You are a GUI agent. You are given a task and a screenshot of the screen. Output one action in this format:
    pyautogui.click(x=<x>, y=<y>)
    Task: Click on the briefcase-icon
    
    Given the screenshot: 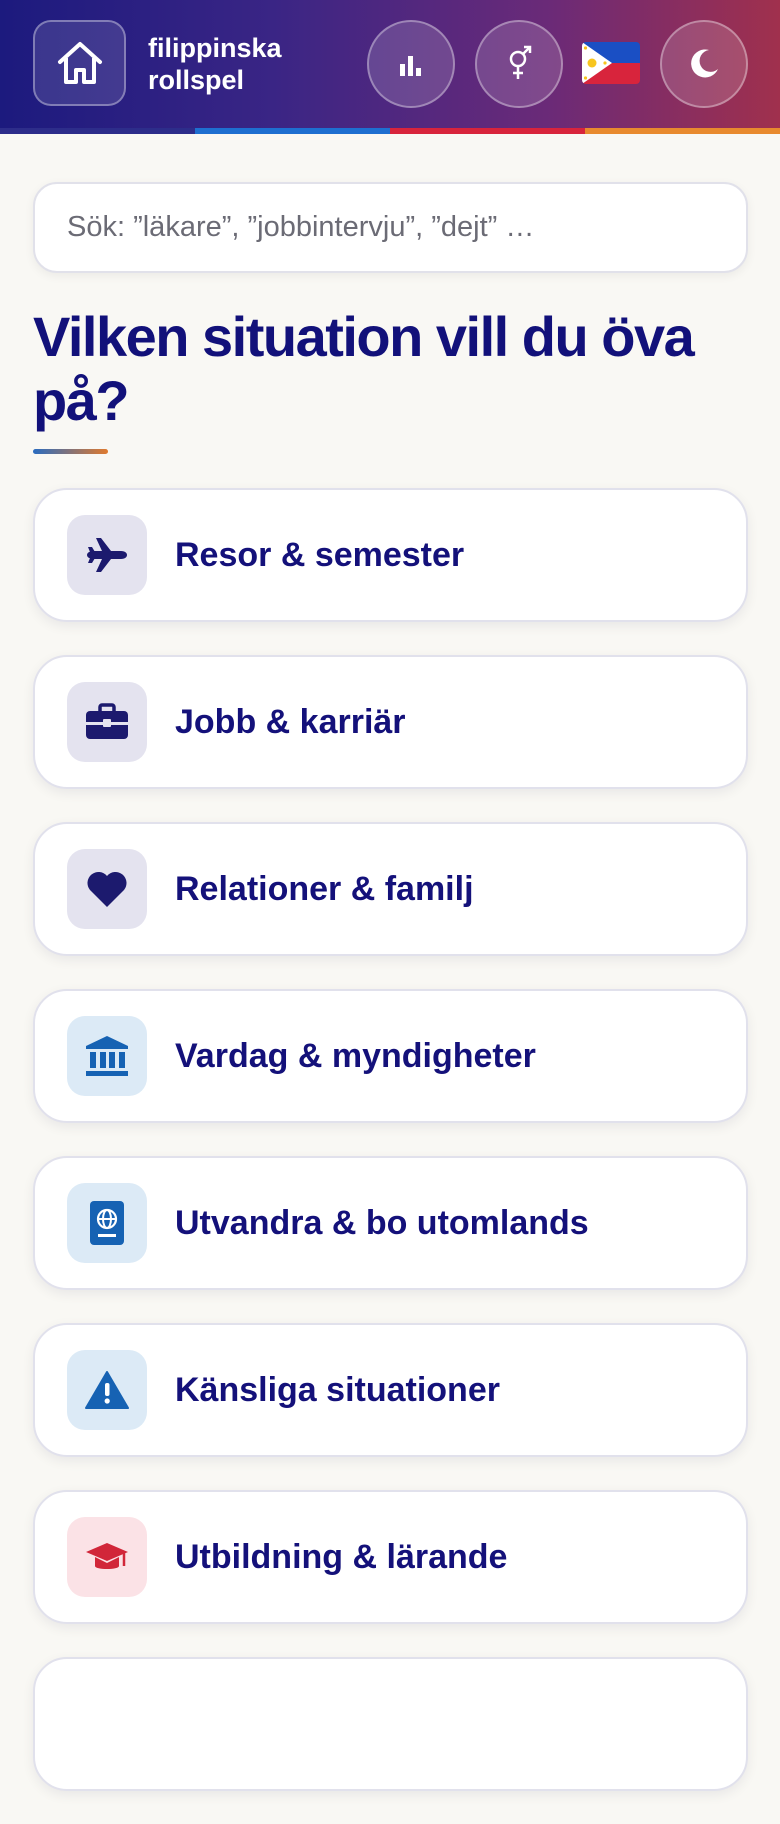 What is the action you would take?
    pyautogui.click(x=107, y=721)
    